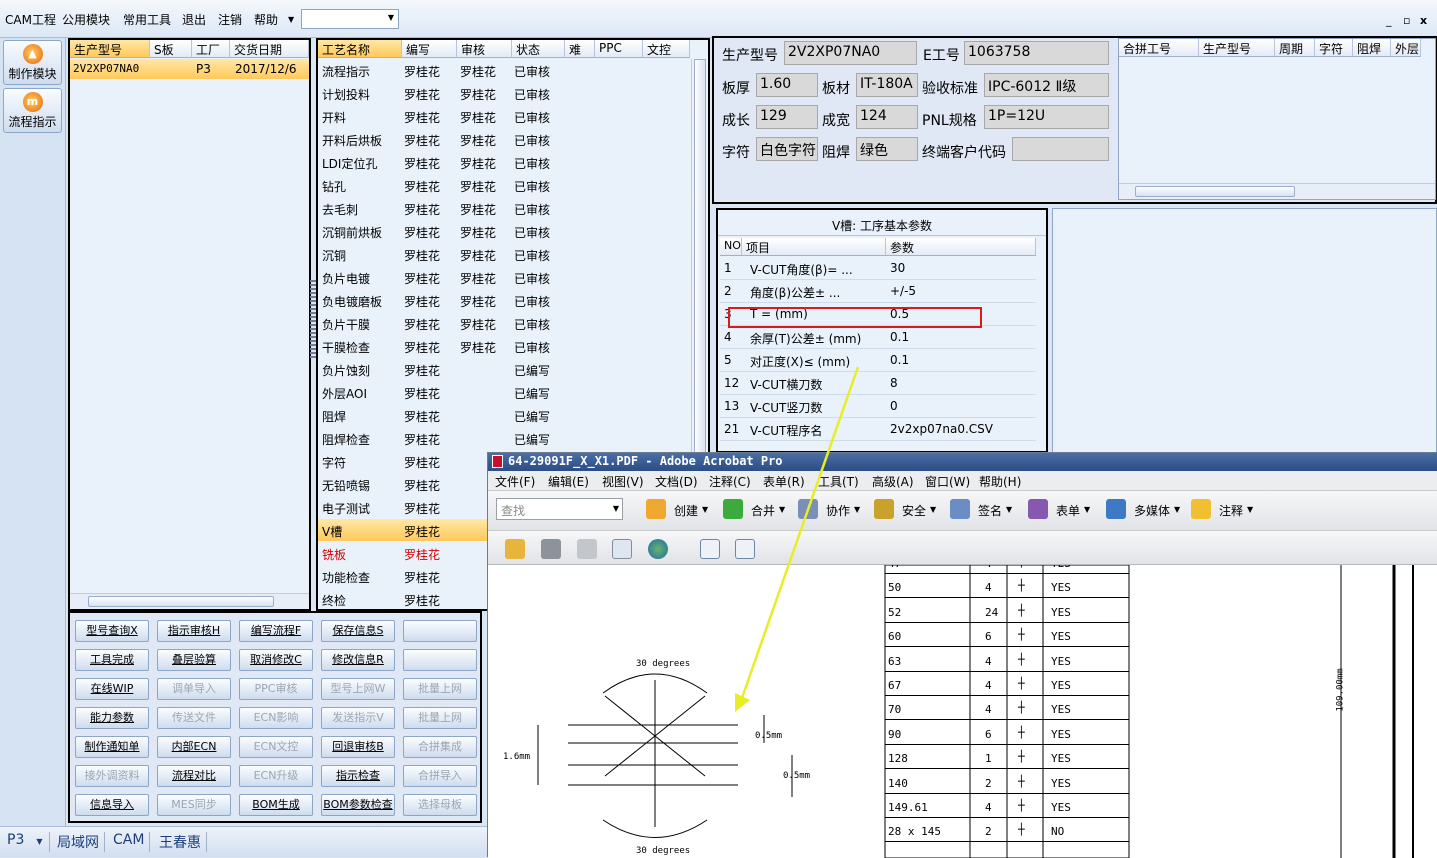  I want to click on table-row: 5 对正度(X)≤ (mm) 0.1, so click(878, 360).